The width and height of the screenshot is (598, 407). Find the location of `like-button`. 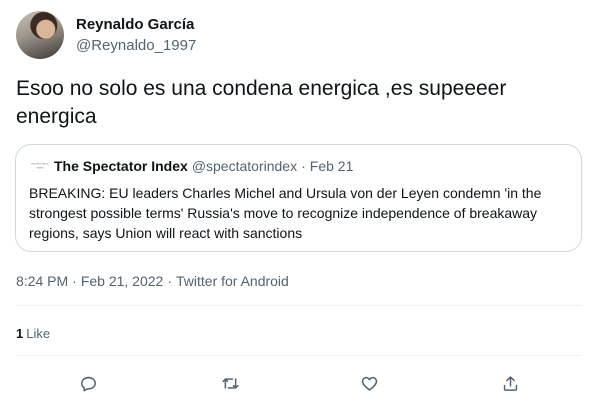

like-button is located at coordinates (369, 383).